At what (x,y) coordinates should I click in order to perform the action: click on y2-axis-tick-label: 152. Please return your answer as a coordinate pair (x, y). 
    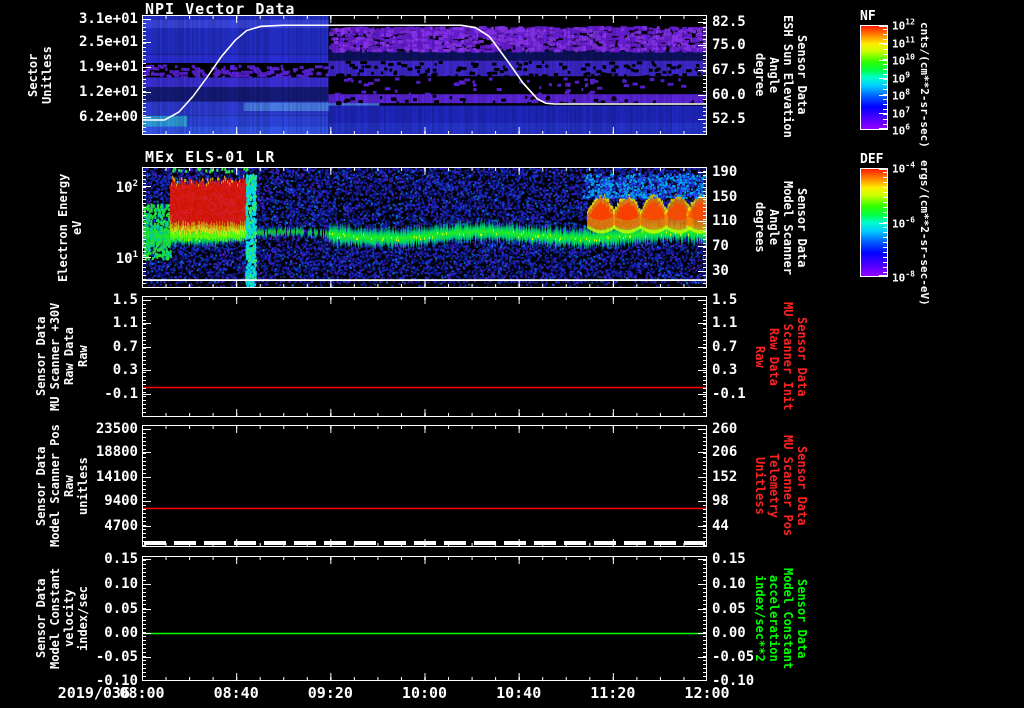
    Looking at the image, I should click on (725, 477).